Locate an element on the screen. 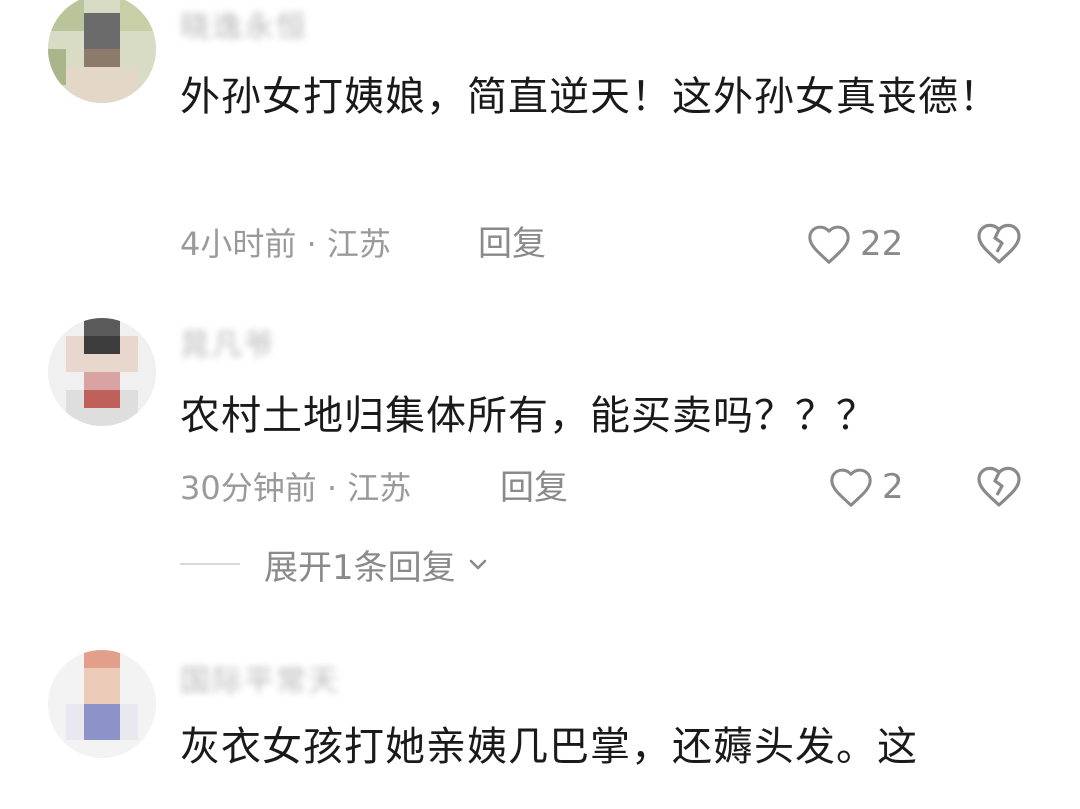 The height and width of the screenshot is (809, 1080). divider is located at coordinates (210, 564).